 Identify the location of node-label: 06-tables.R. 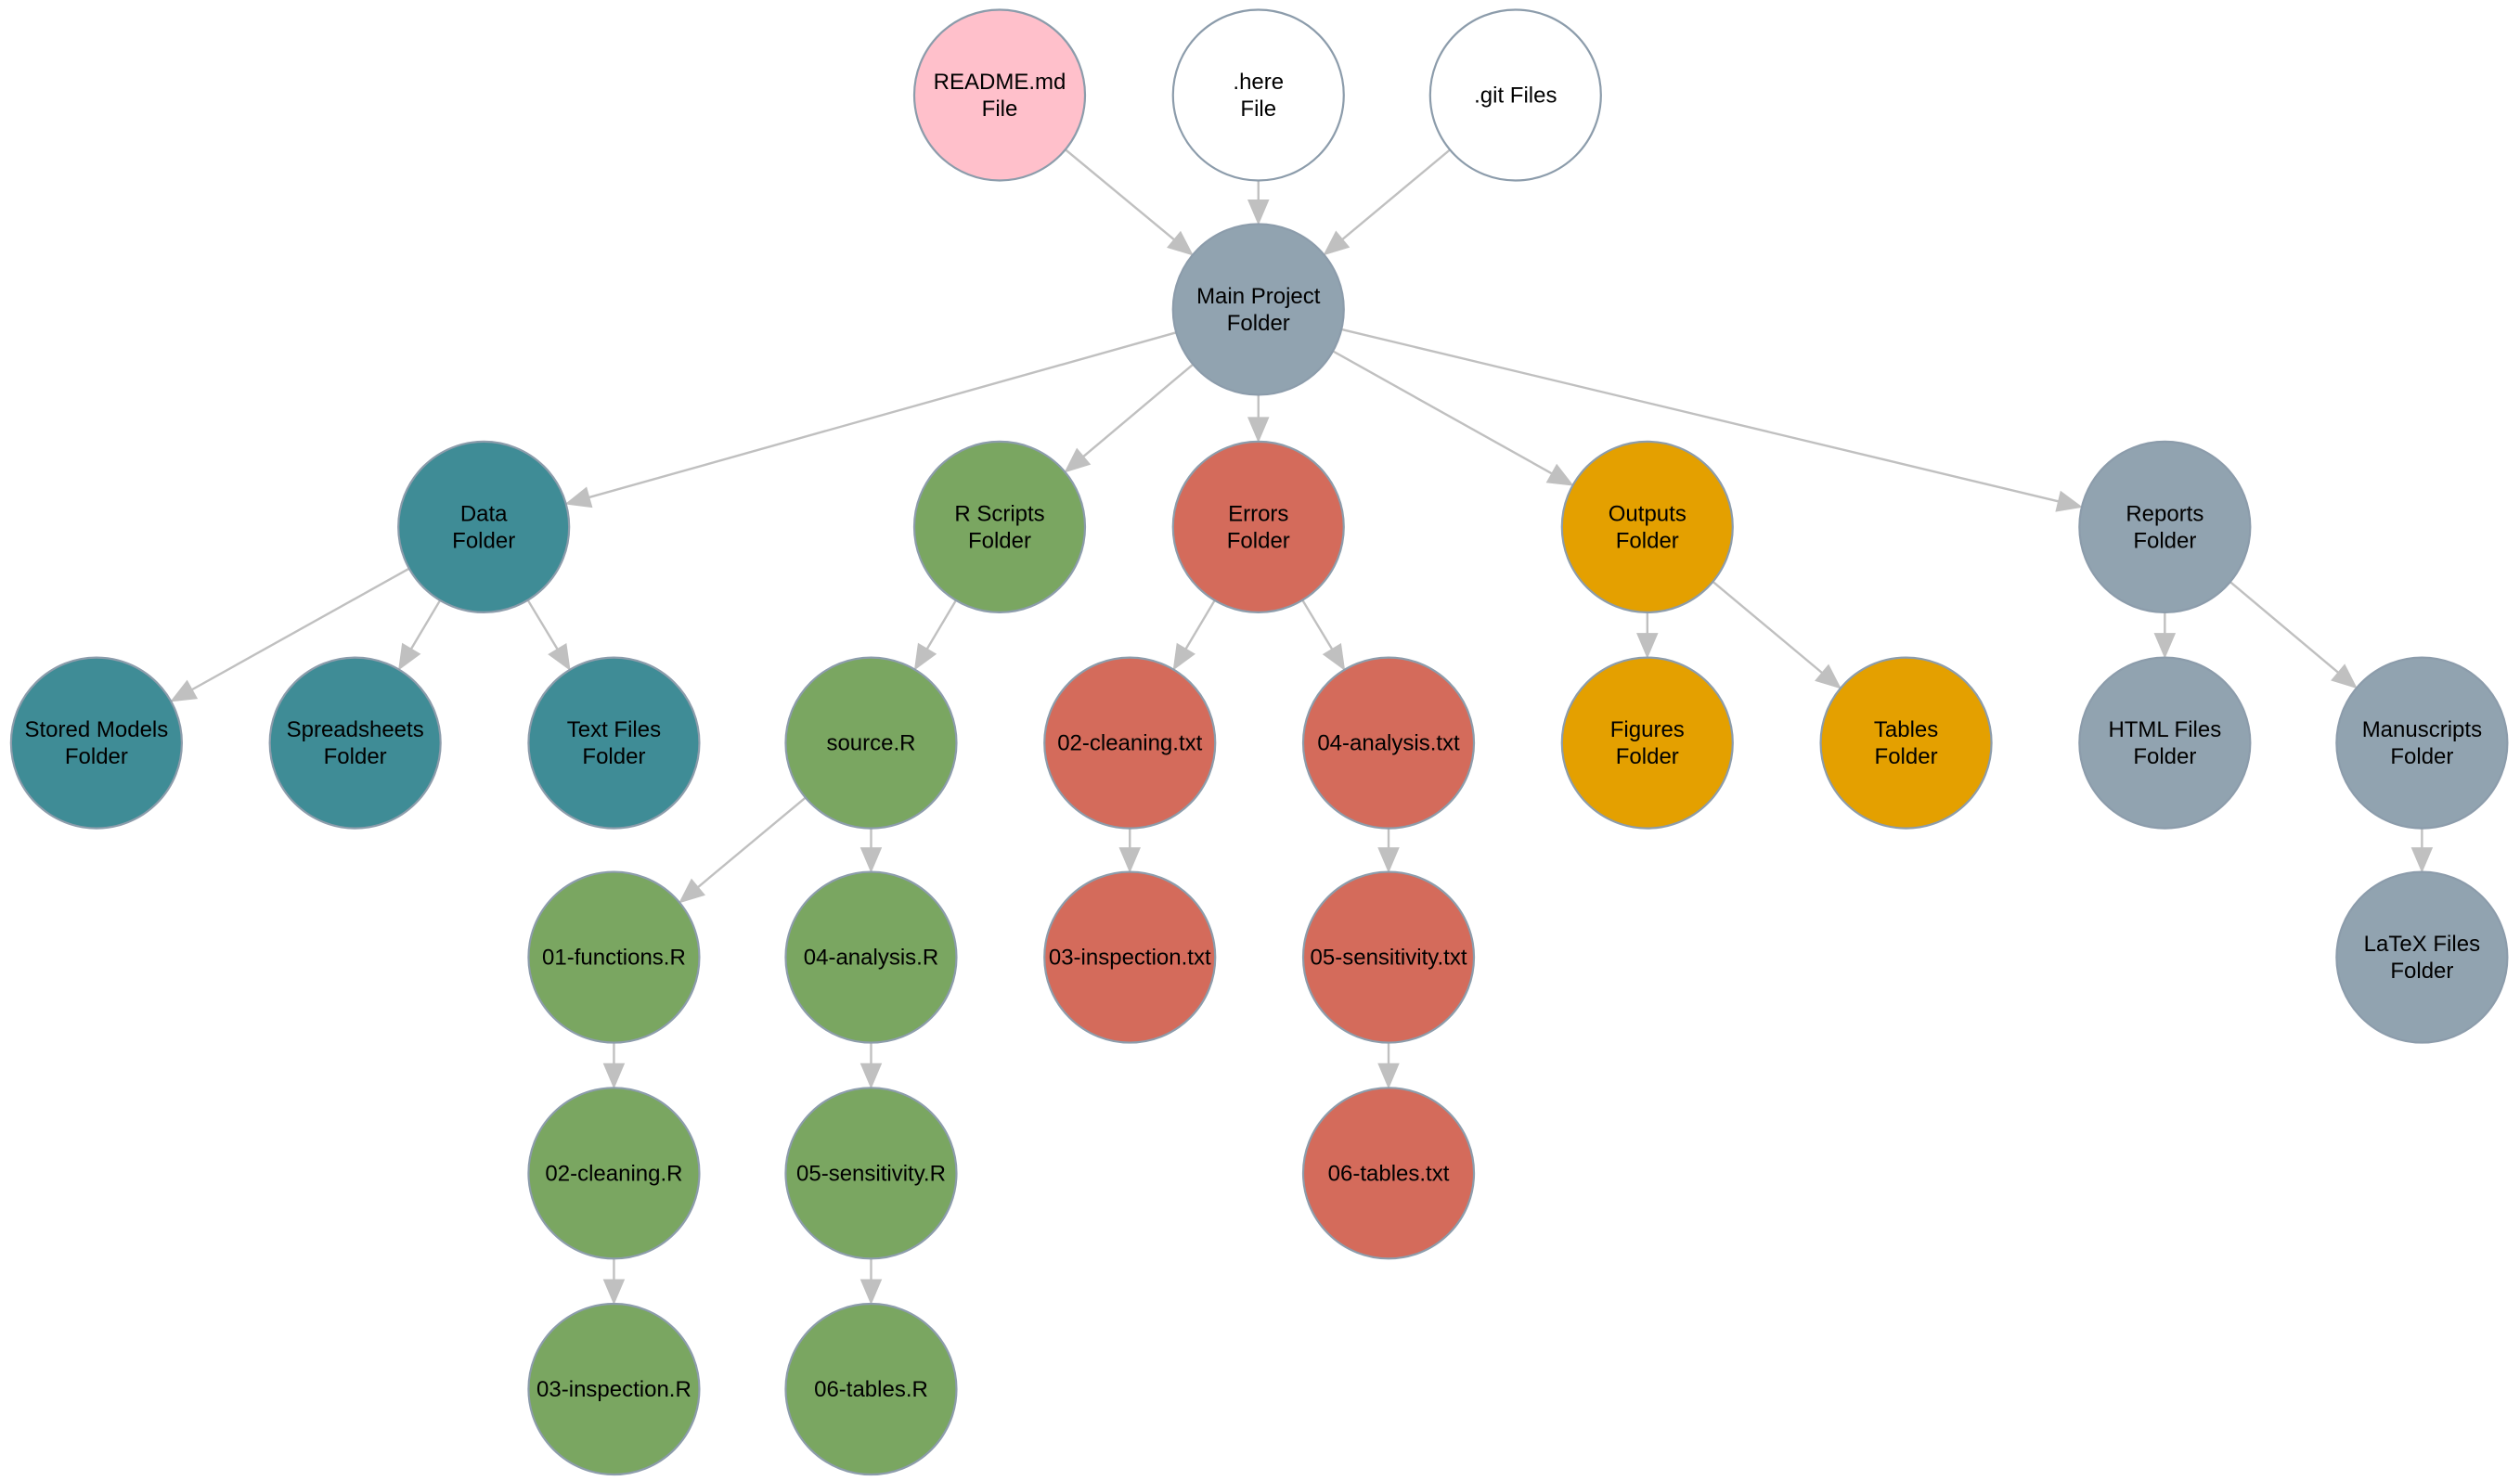
(871, 1389).